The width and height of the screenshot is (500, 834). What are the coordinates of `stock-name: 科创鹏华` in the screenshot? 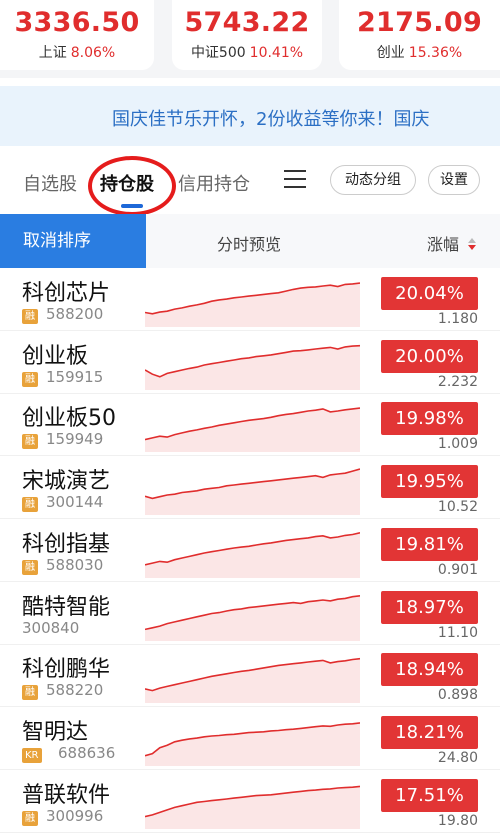 It's located at (66, 670).